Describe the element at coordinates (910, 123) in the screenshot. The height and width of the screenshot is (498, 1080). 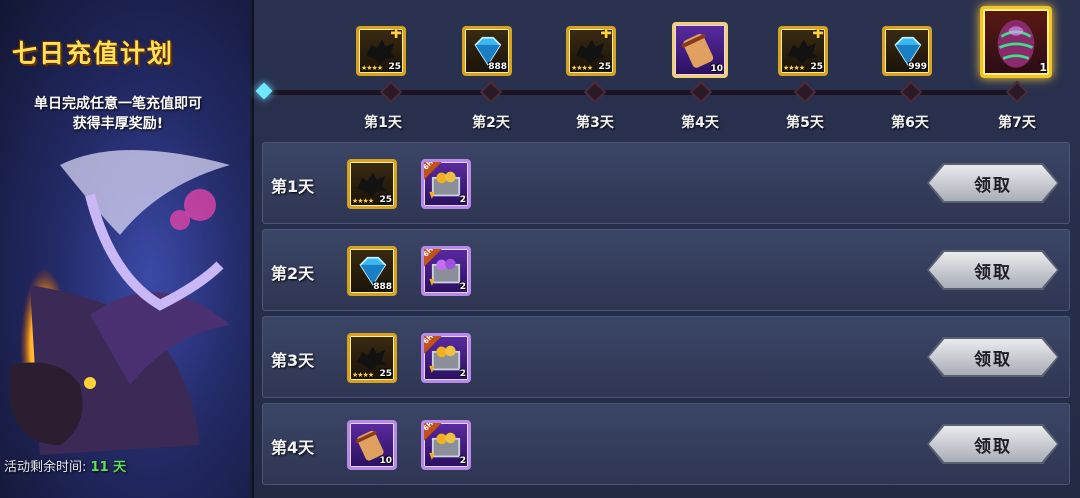
I see `milestone-day-label: 第6天` at that location.